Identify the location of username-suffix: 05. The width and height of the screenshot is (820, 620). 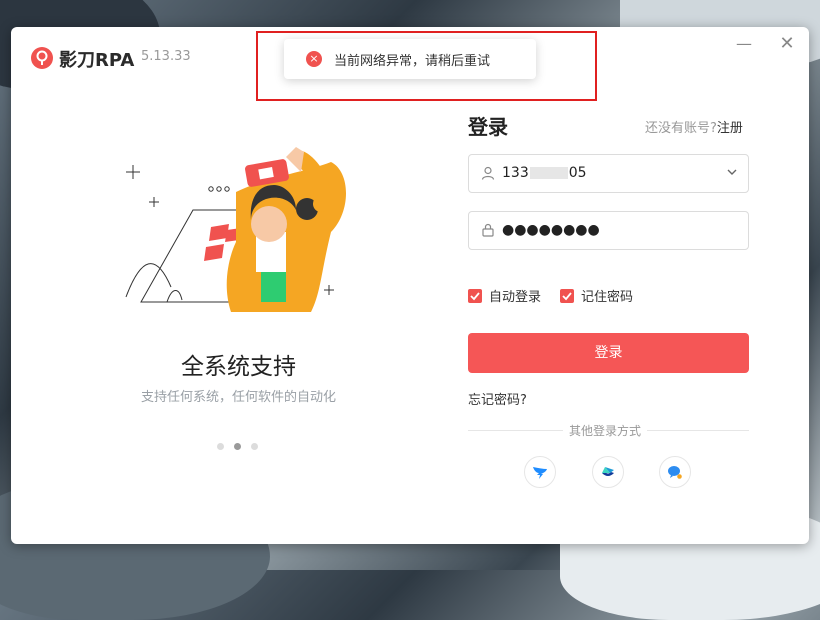
(577, 173).